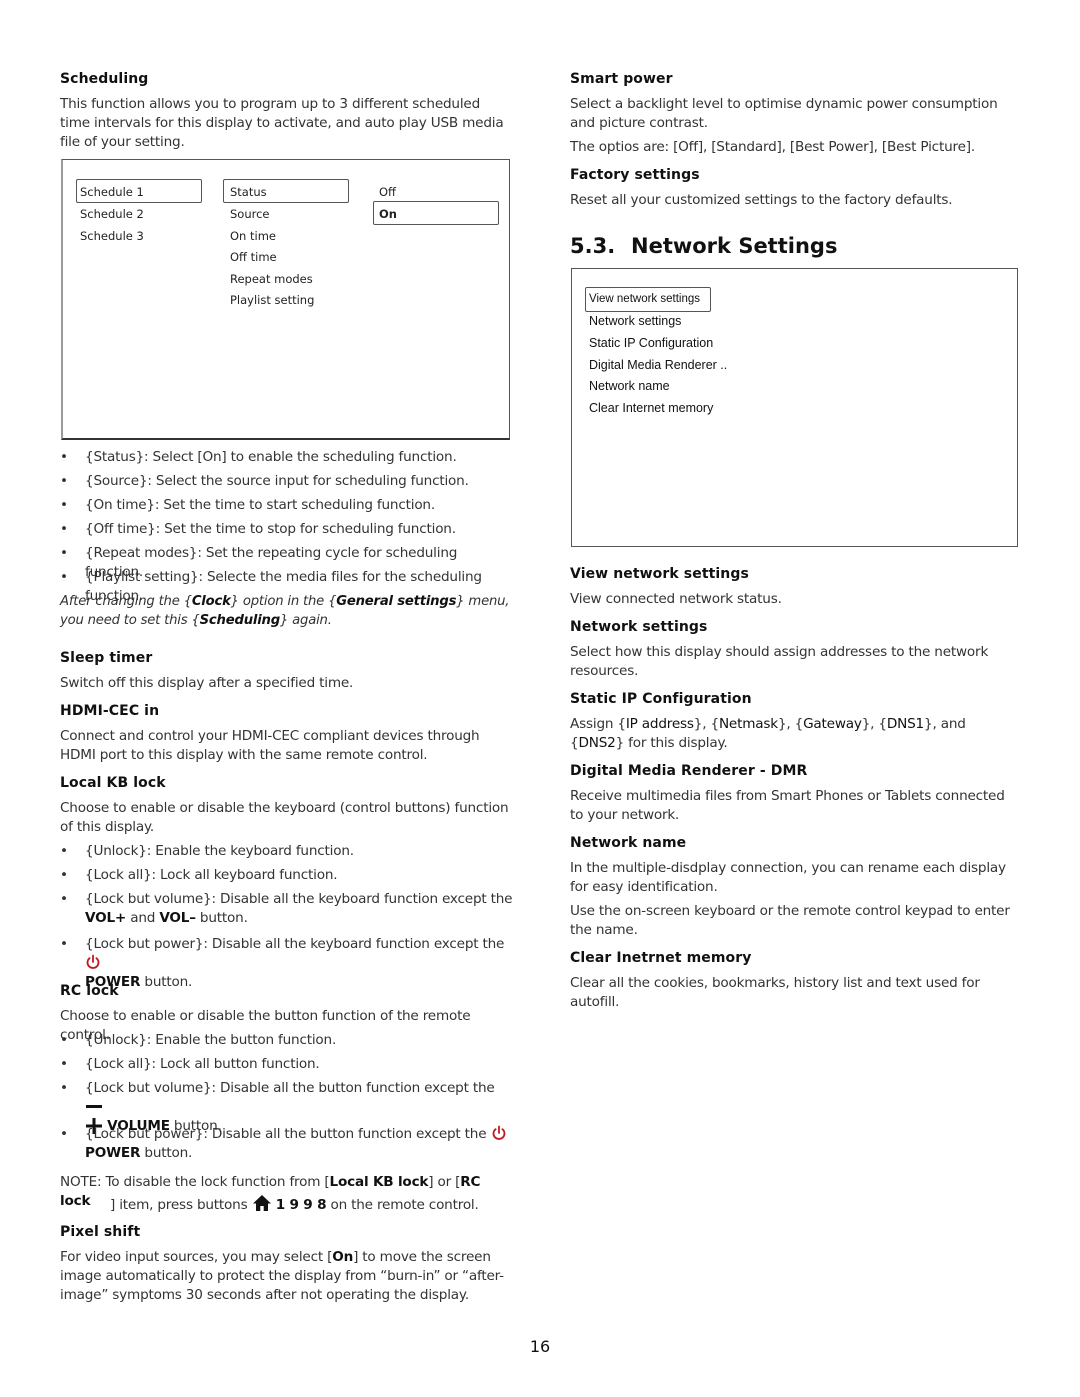 This screenshot has height=1397, width=1080. Describe the element at coordinates (748, 724) in the screenshot. I see `term: Netmask` at that location.